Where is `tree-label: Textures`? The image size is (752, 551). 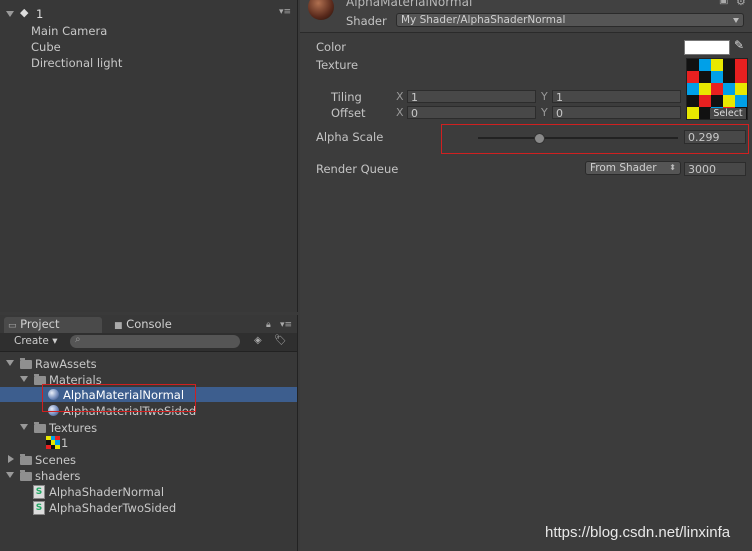
tree-label: Textures is located at coordinates (73, 428).